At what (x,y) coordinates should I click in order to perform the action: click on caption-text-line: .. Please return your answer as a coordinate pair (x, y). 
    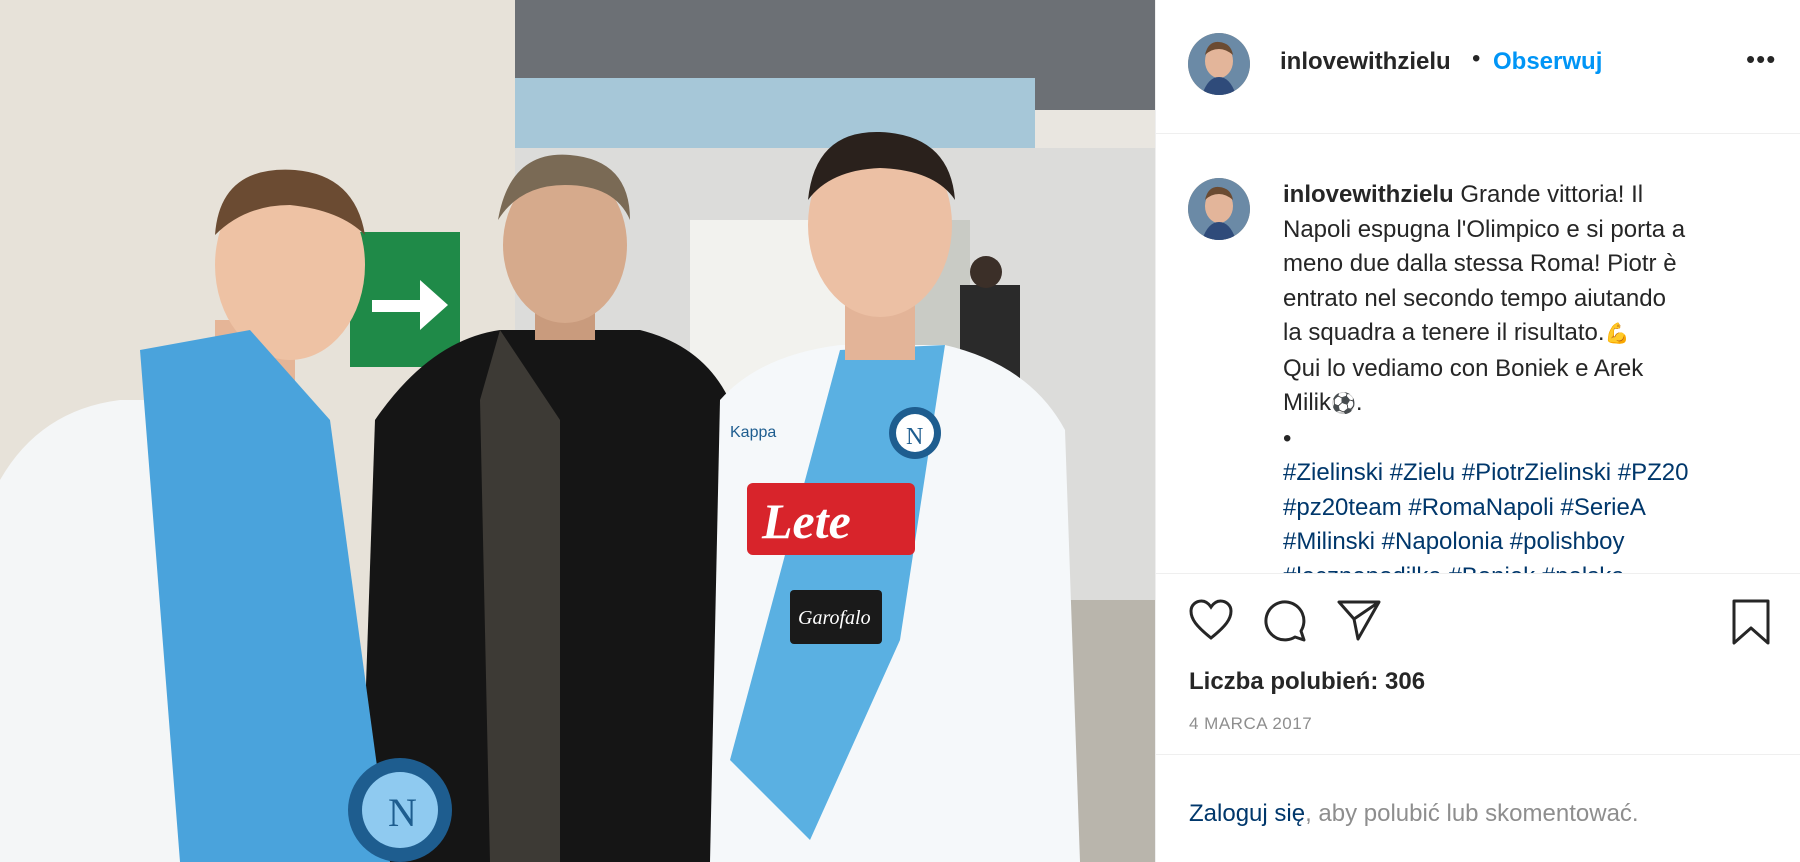
    Looking at the image, I should click on (1359, 402).